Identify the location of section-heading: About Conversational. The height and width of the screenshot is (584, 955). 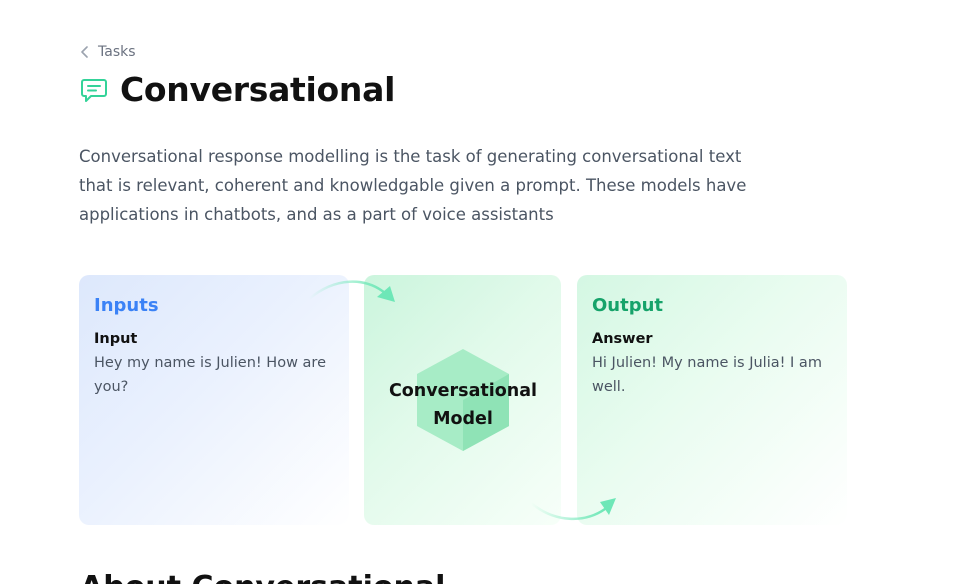
(262, 577).